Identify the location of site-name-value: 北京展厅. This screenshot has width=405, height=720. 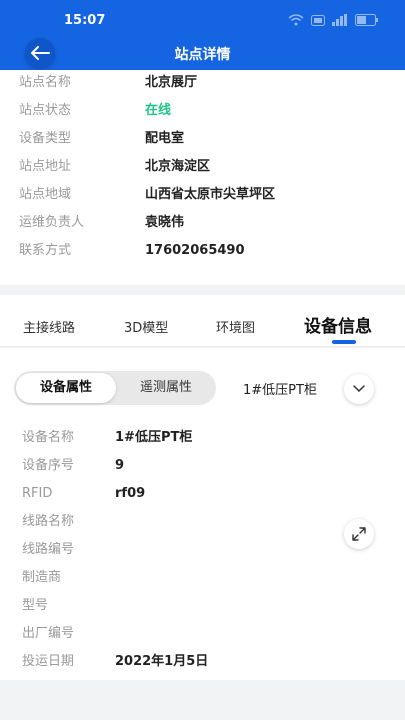
(171, 82).